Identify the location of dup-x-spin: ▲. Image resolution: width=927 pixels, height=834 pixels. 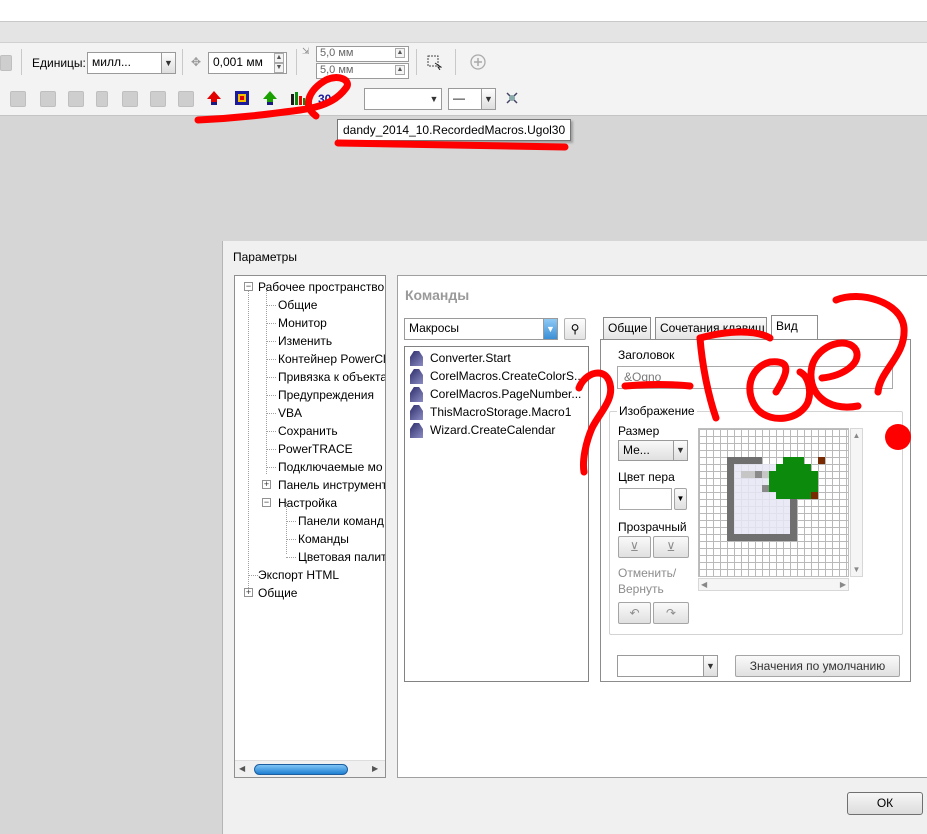
(400, 53).